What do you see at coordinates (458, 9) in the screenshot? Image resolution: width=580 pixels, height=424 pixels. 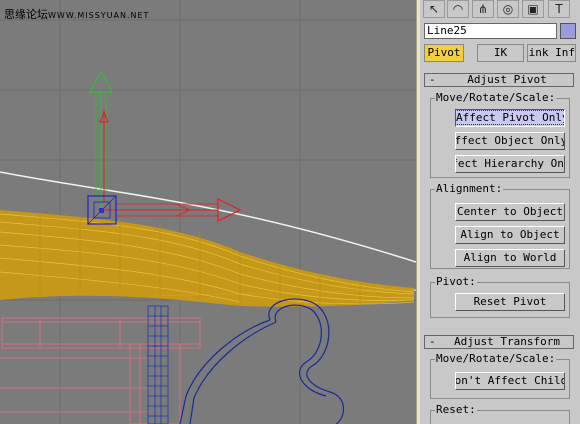 I see `modify-tab-icon: ◠` at bounding box center [458, 9].